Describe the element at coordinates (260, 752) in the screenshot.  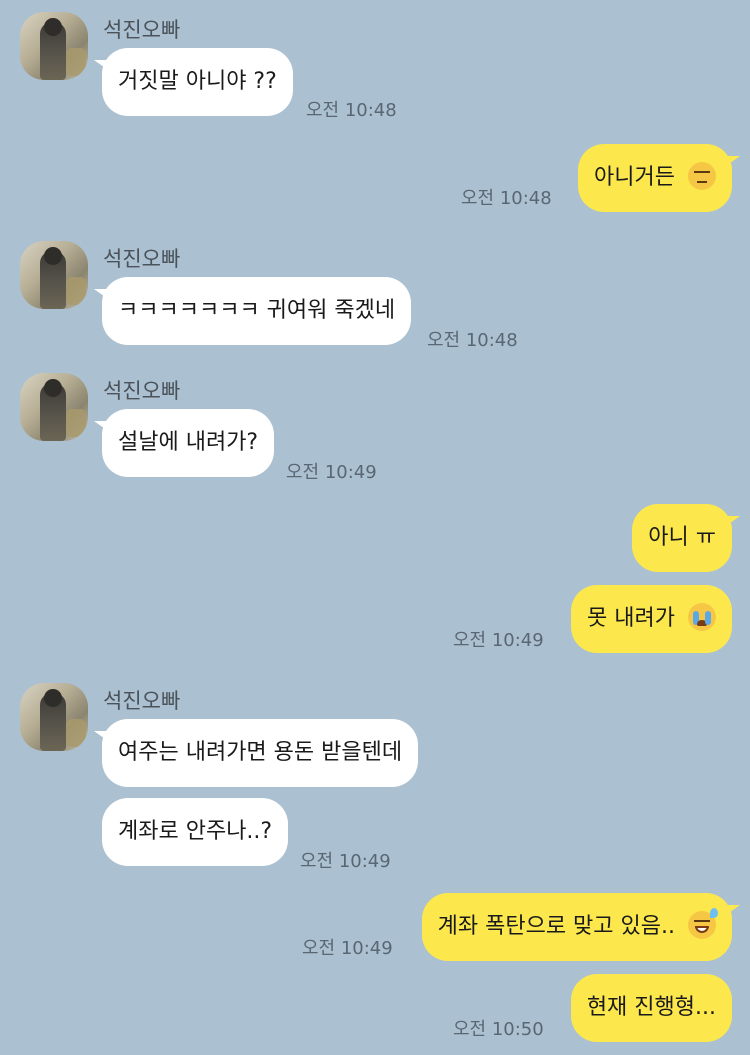
I see `message-text: 여주는 내려가면 용돈 받을텐데` at that location.